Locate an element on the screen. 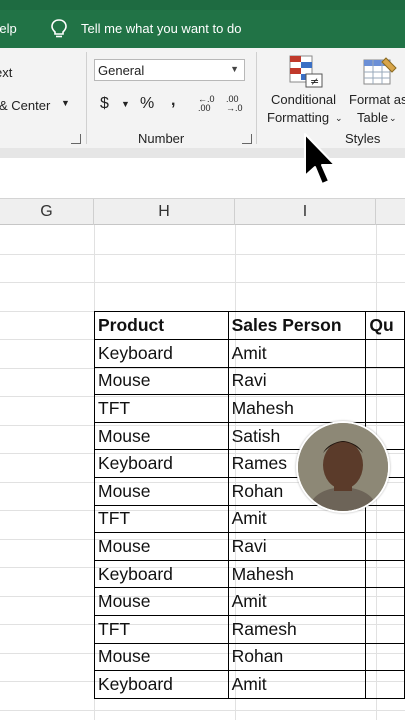  alignment-launcher-icon is located at coordinates (76, 139).